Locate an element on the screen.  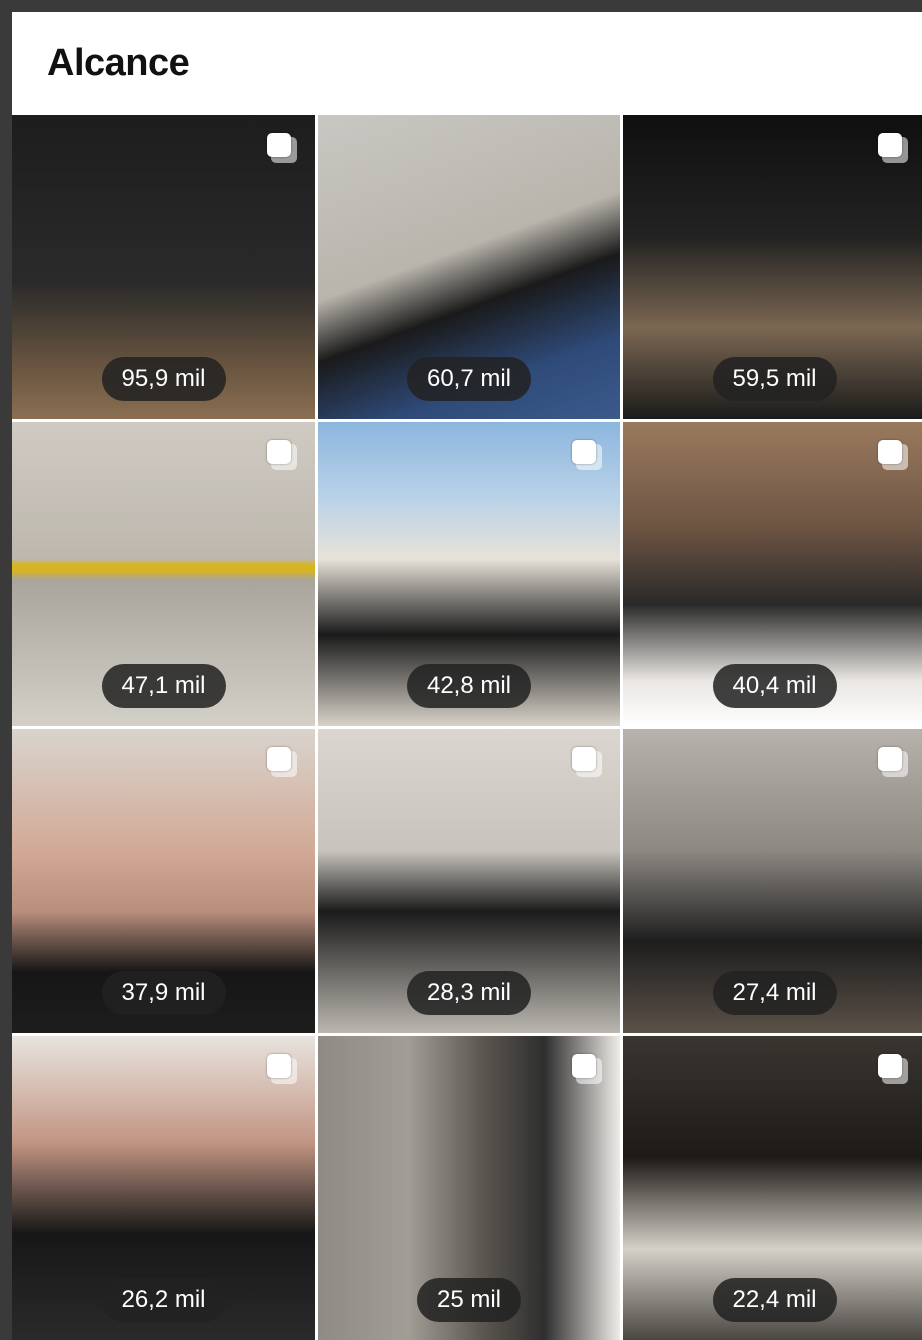
header: Alcance is located at coordinates (467, 63).